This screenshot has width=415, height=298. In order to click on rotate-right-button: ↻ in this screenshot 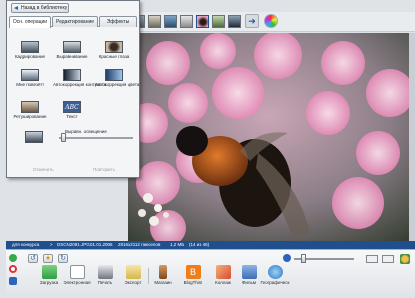, I will do `click(63, 258)`.